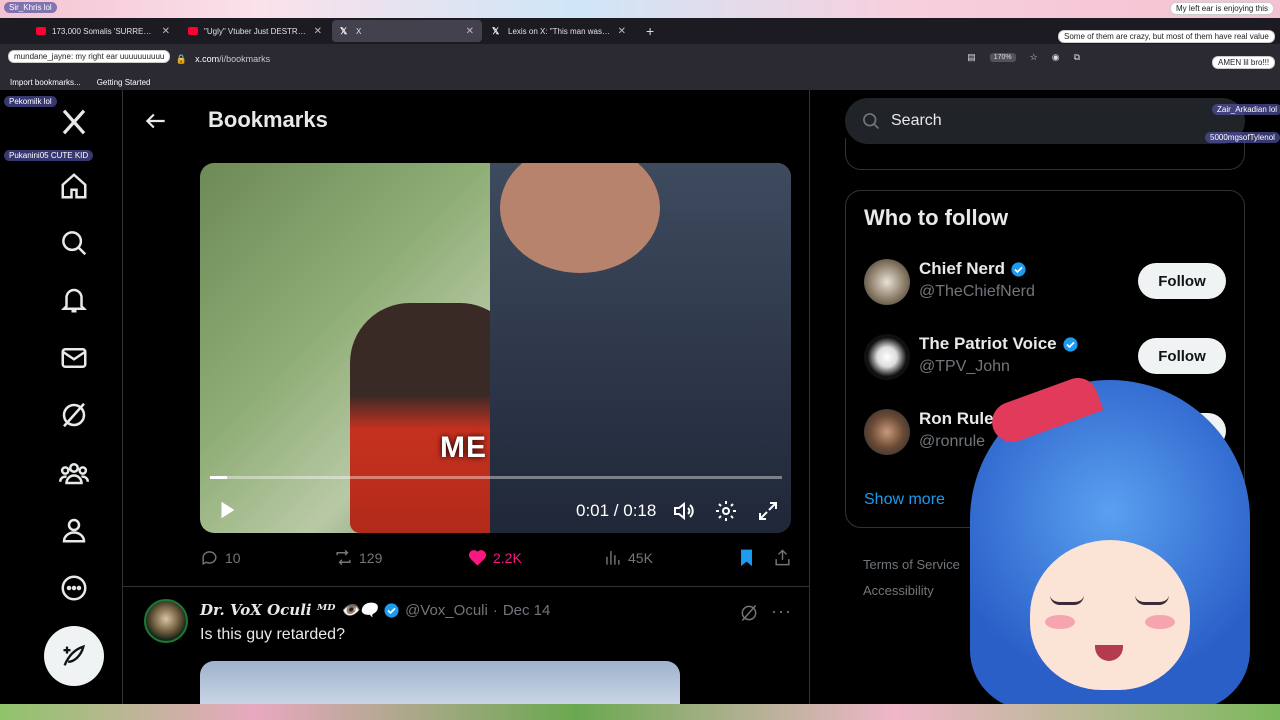 The image size is (1280, 720). What do you see at coordinates (1018, 269) in the screenshot?
I see `verified-badge-icon` at bounding box center [1018, 269].